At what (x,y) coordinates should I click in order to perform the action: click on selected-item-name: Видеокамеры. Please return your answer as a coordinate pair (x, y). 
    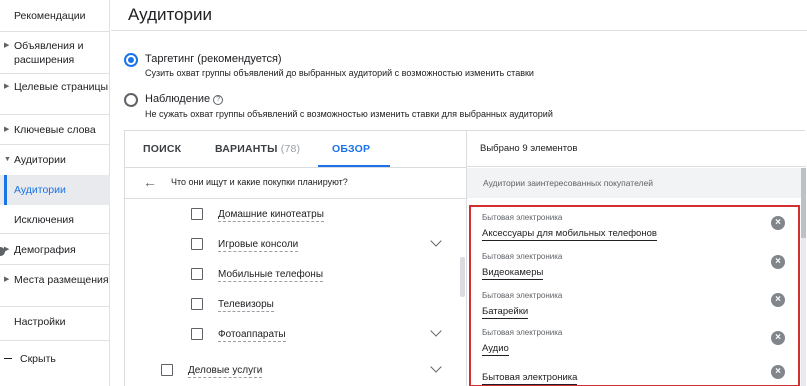
    Looking at the image, I should click on (513, 273).